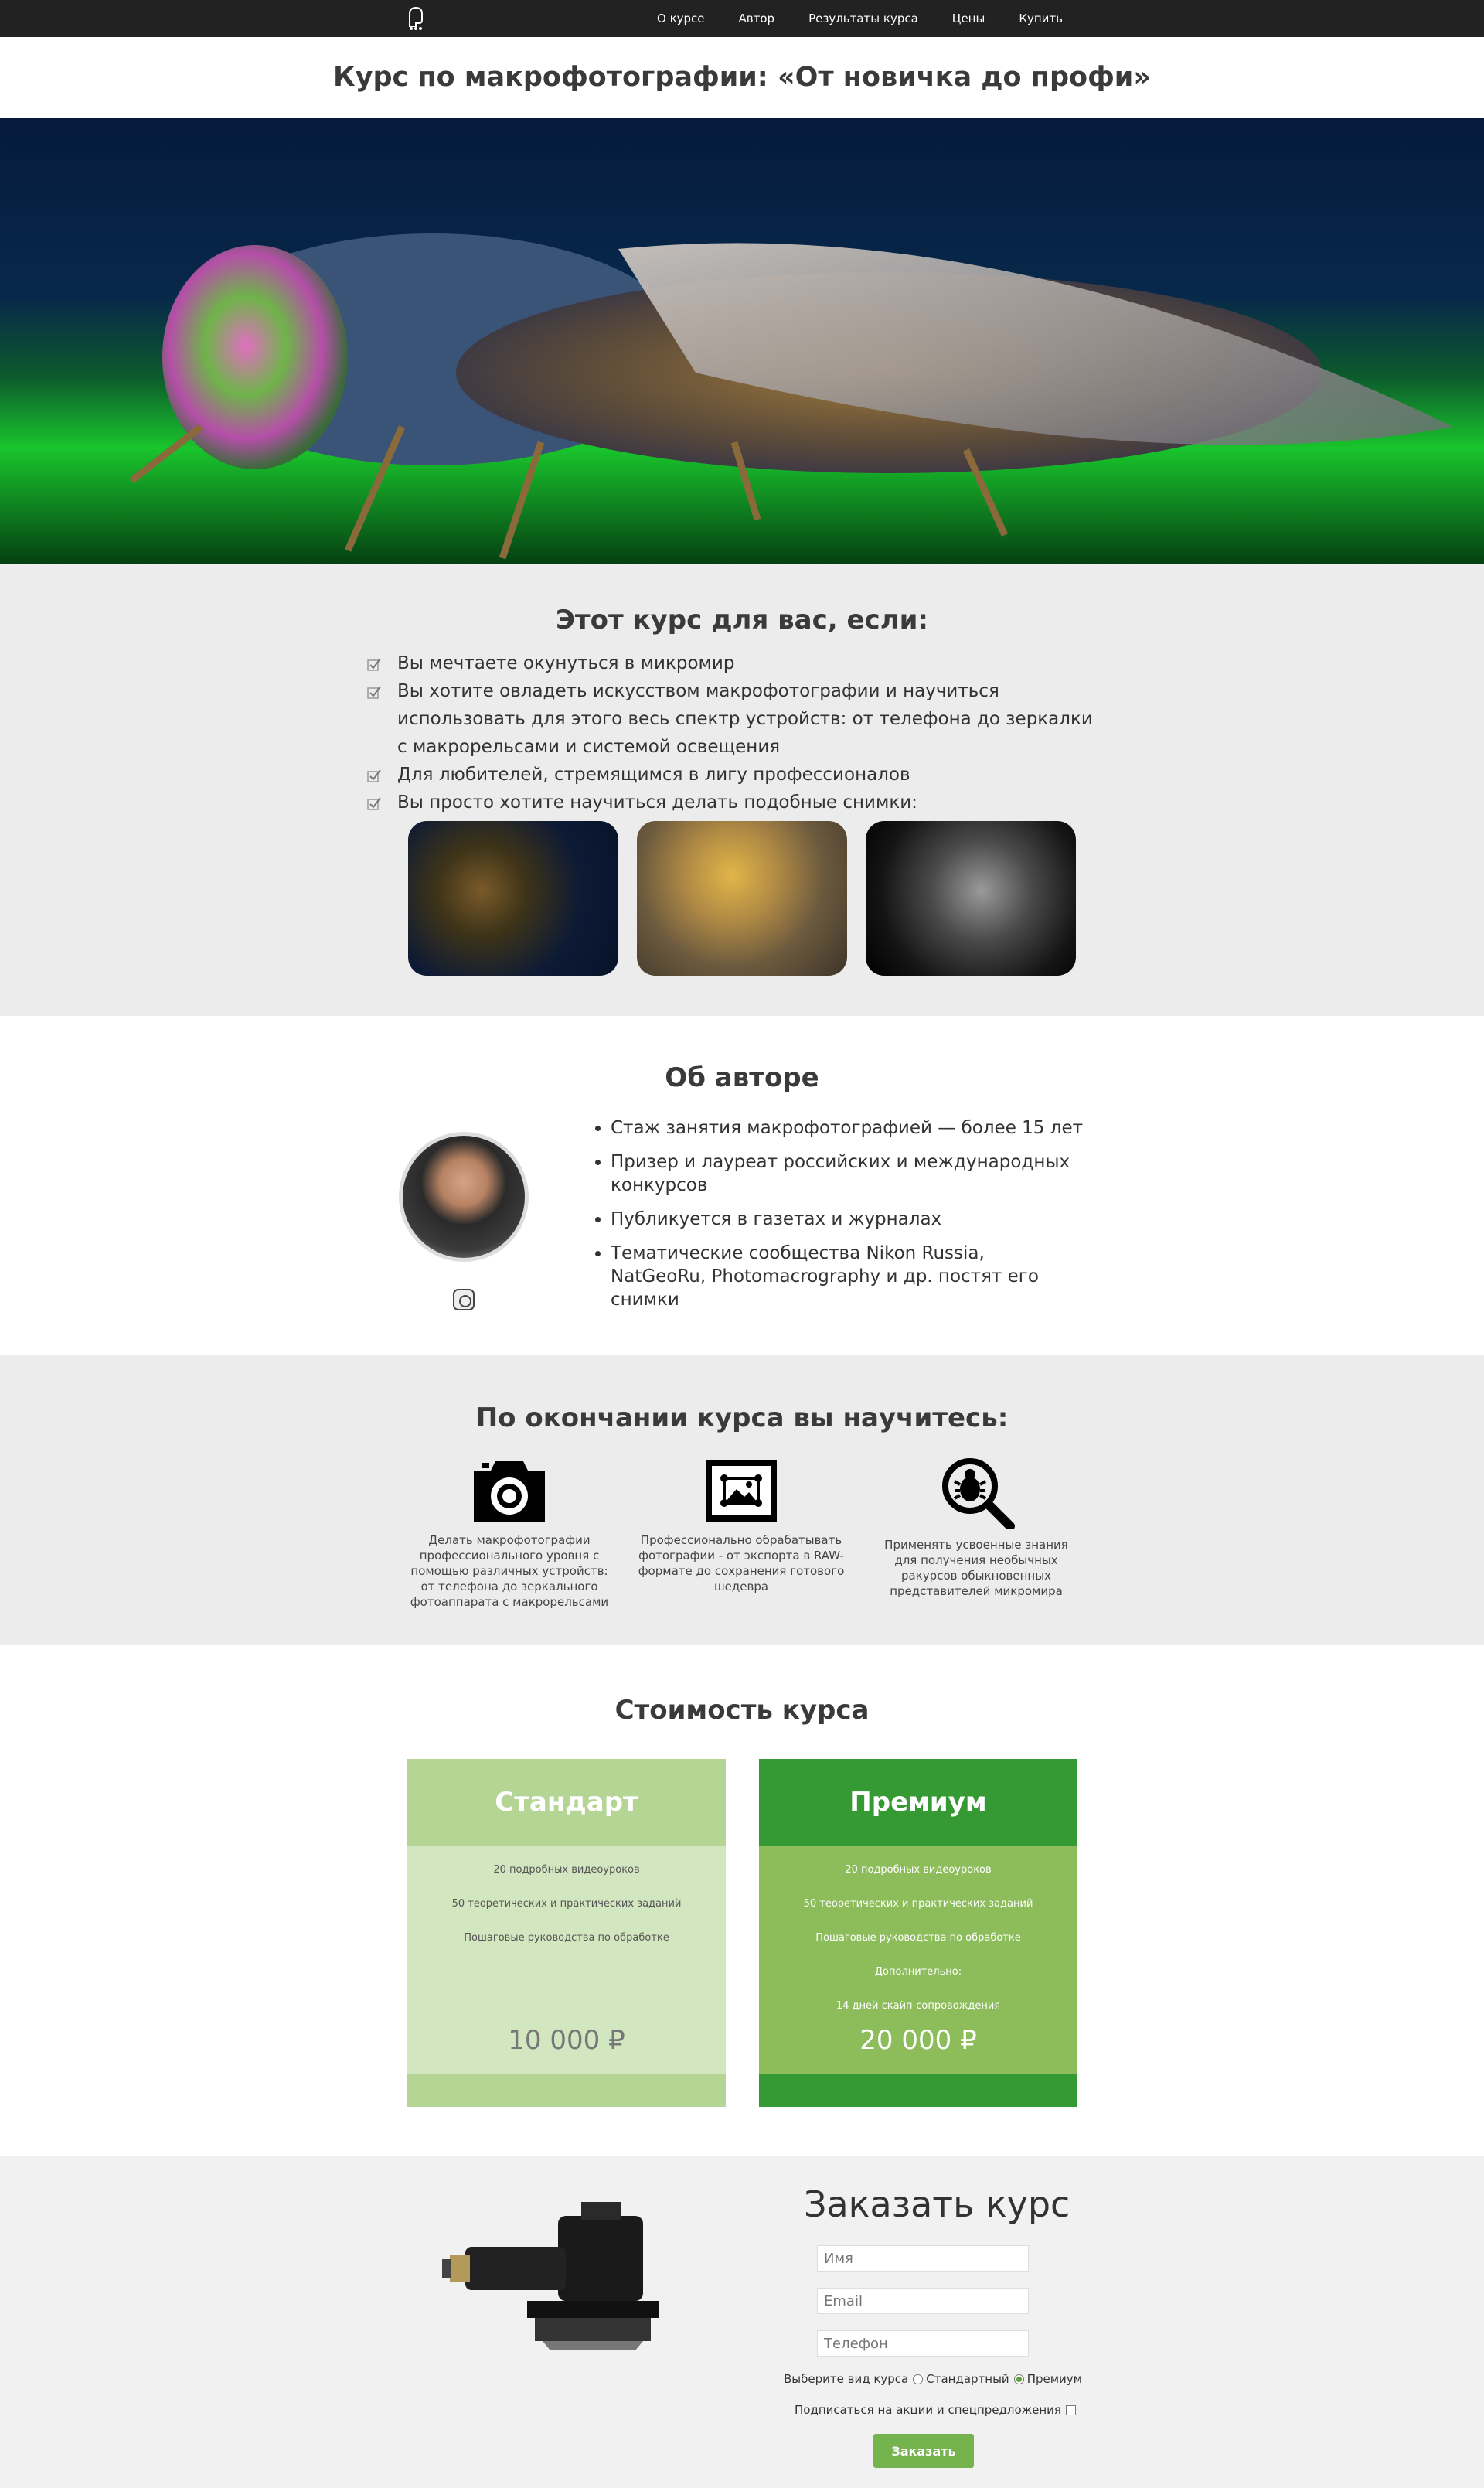 Image resolution: width=1484 pixels, height=2488 pixels. What do you see at coordinates (923, 2343) in the screenshot?
I see `phone-input` at bounding box center [923, 2343].